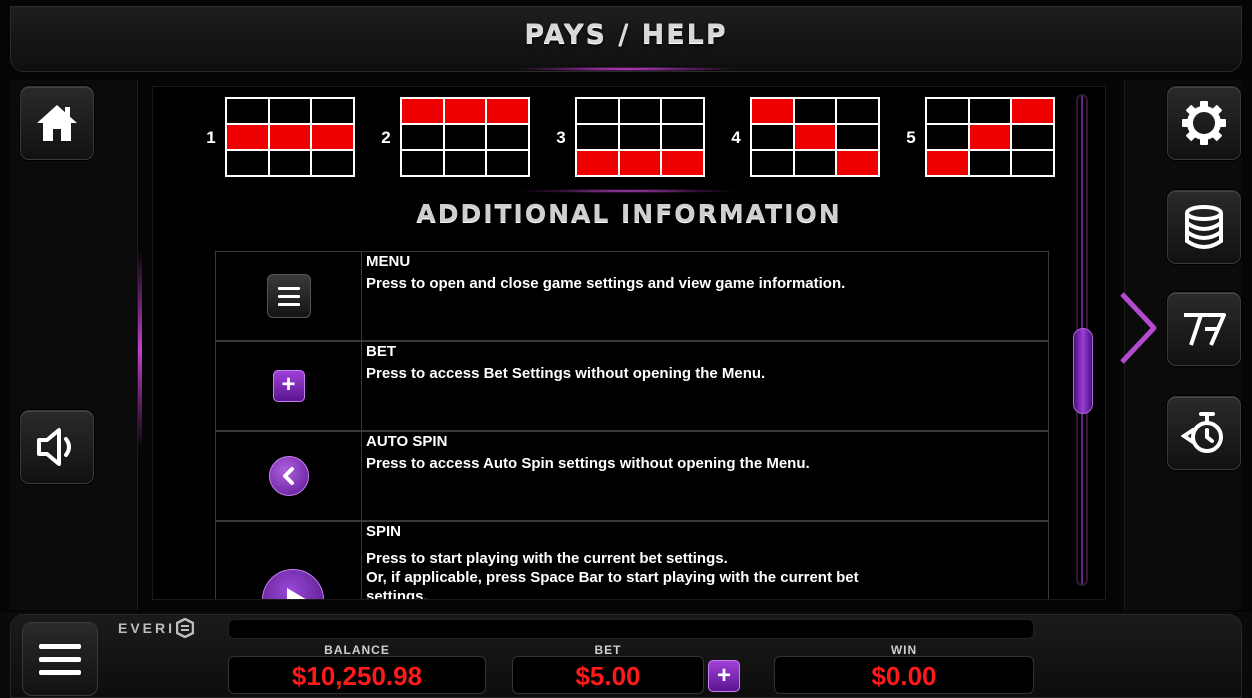  I want to click on home-button, so click(57, 123).